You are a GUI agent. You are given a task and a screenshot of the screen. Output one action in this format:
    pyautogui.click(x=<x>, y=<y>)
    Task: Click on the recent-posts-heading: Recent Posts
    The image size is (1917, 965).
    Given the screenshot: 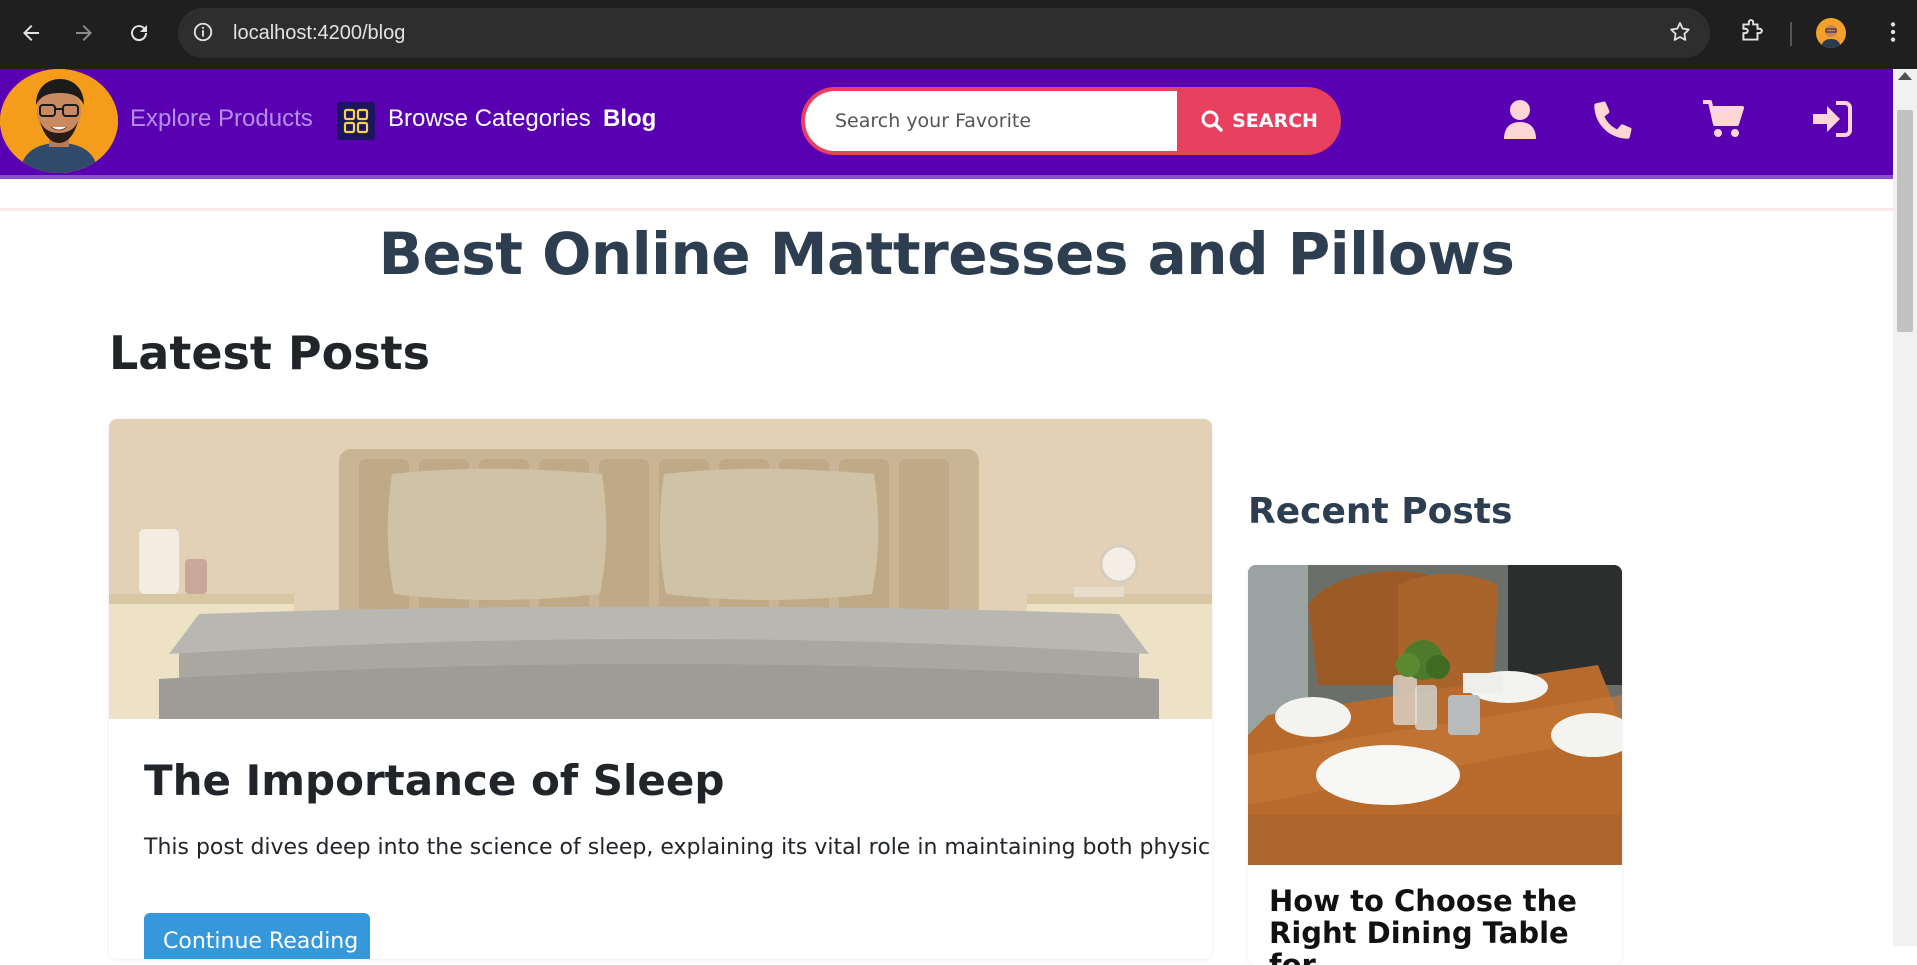 What is the action you would take?
    pyautogui.click(x=1380, y=511)
    